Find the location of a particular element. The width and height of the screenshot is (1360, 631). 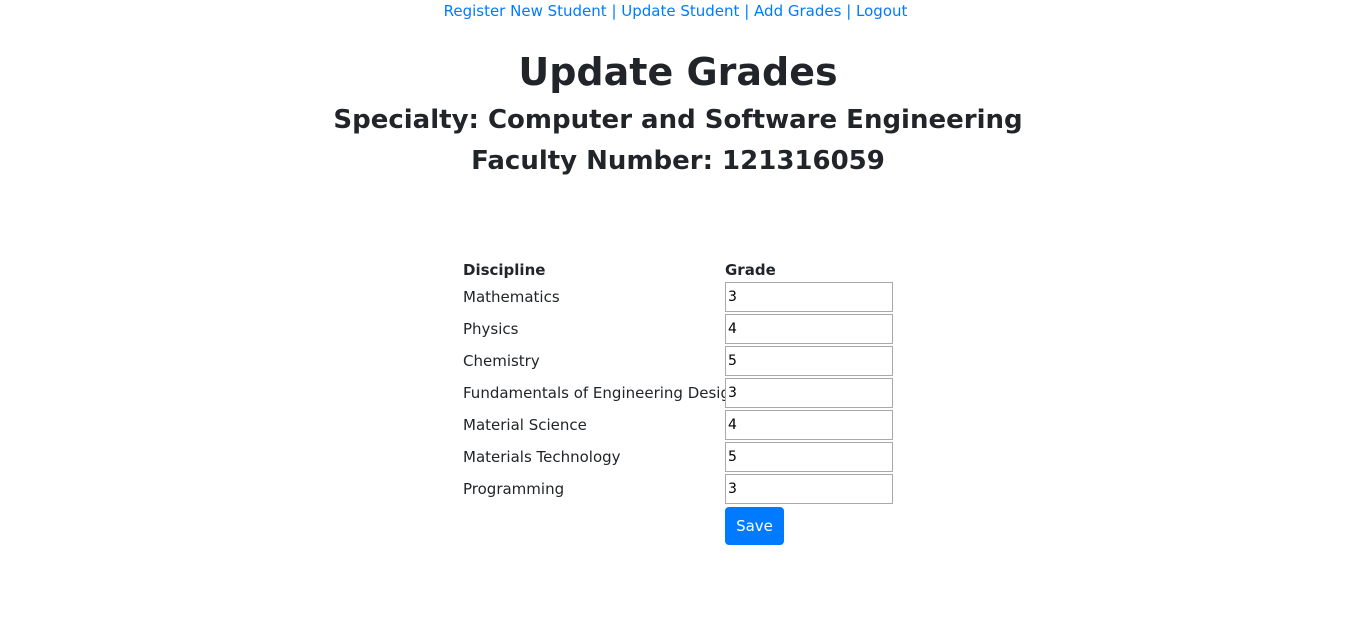

grade-column-header: Grade is located at coordinates (750, 270).